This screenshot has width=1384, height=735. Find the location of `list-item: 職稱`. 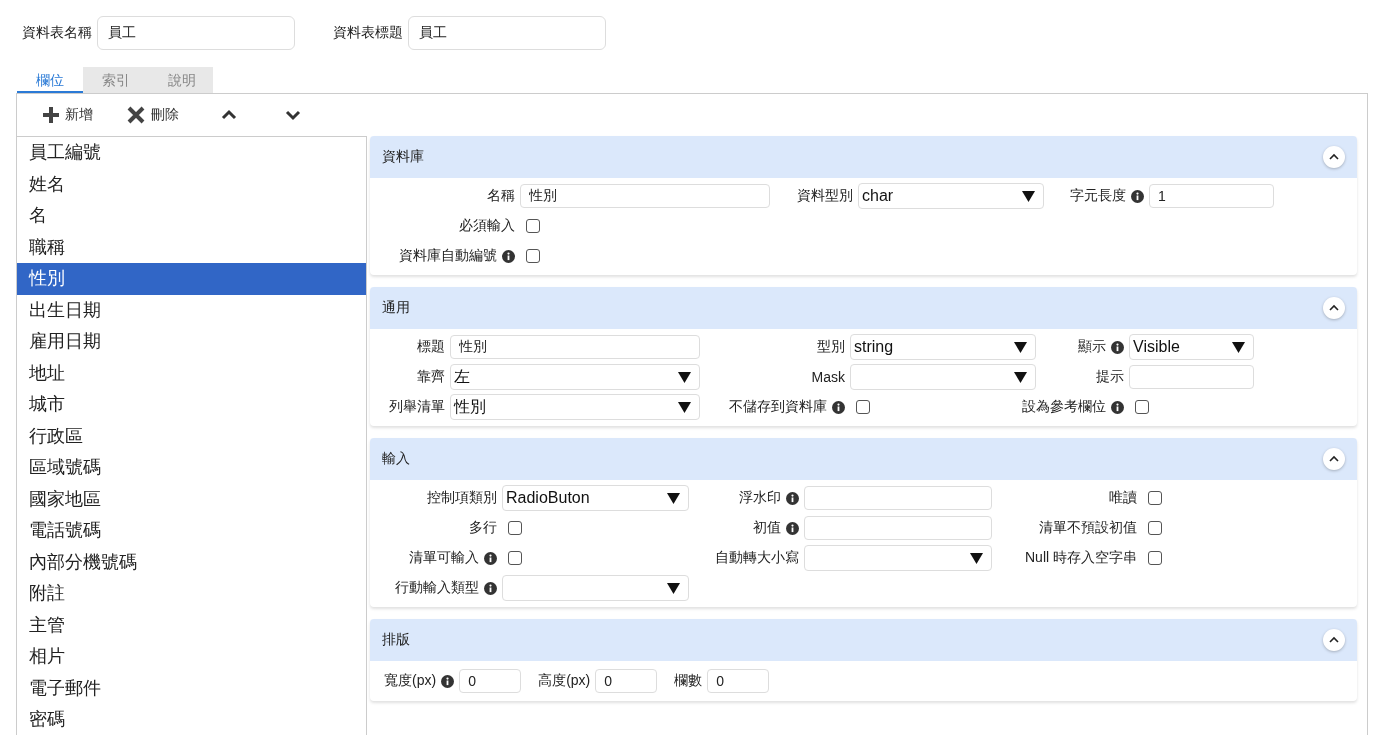

list-item: 職稱 is located at coordinates (191, 247).